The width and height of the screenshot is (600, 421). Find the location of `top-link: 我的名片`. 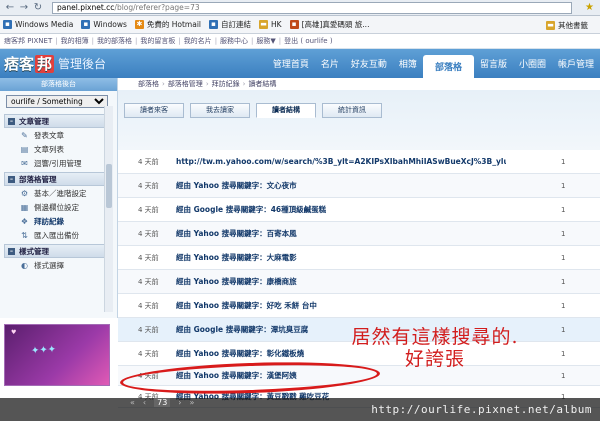

top-link: 我的名片 is located at coordinates (198, 41).